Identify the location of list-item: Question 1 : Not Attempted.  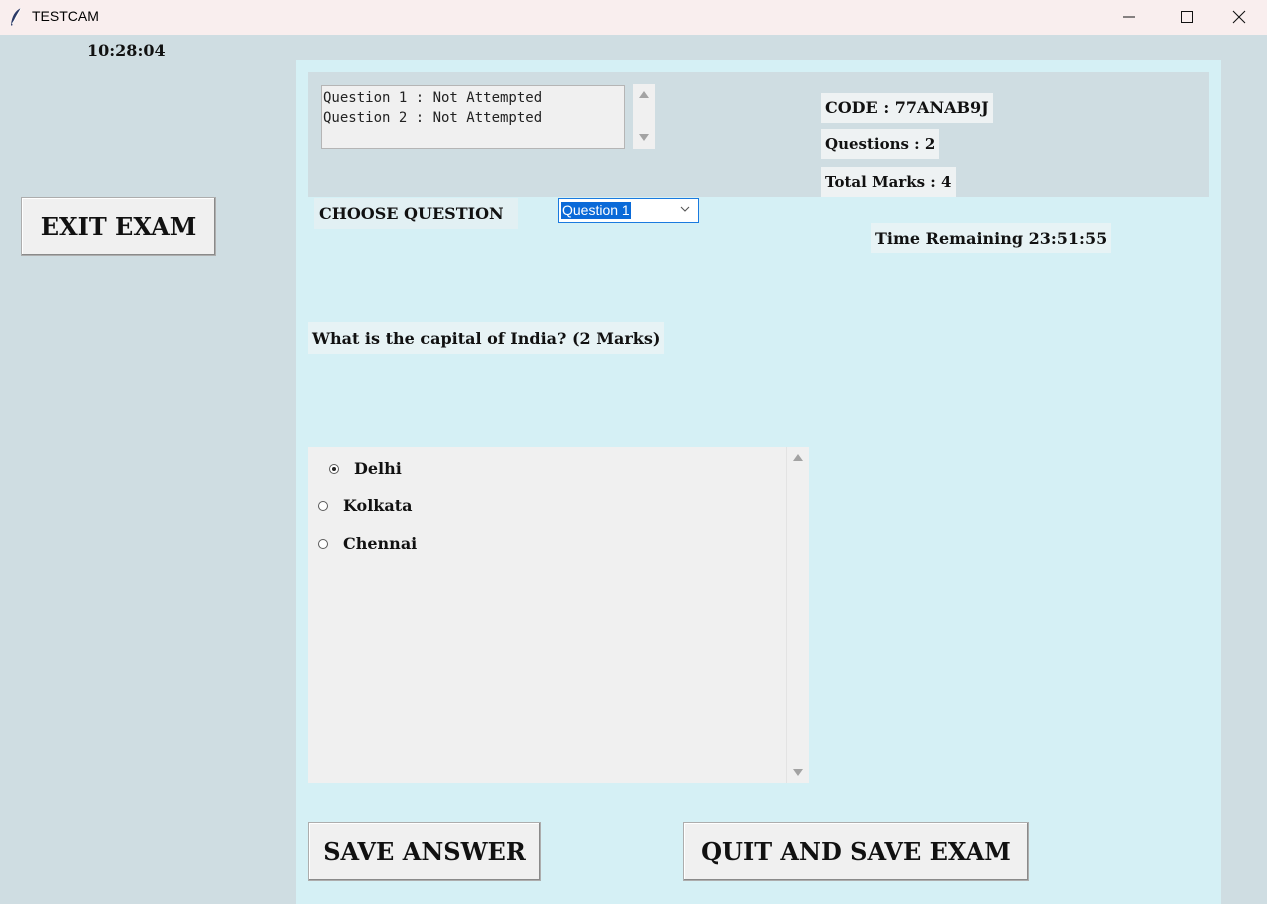
(473, 98).